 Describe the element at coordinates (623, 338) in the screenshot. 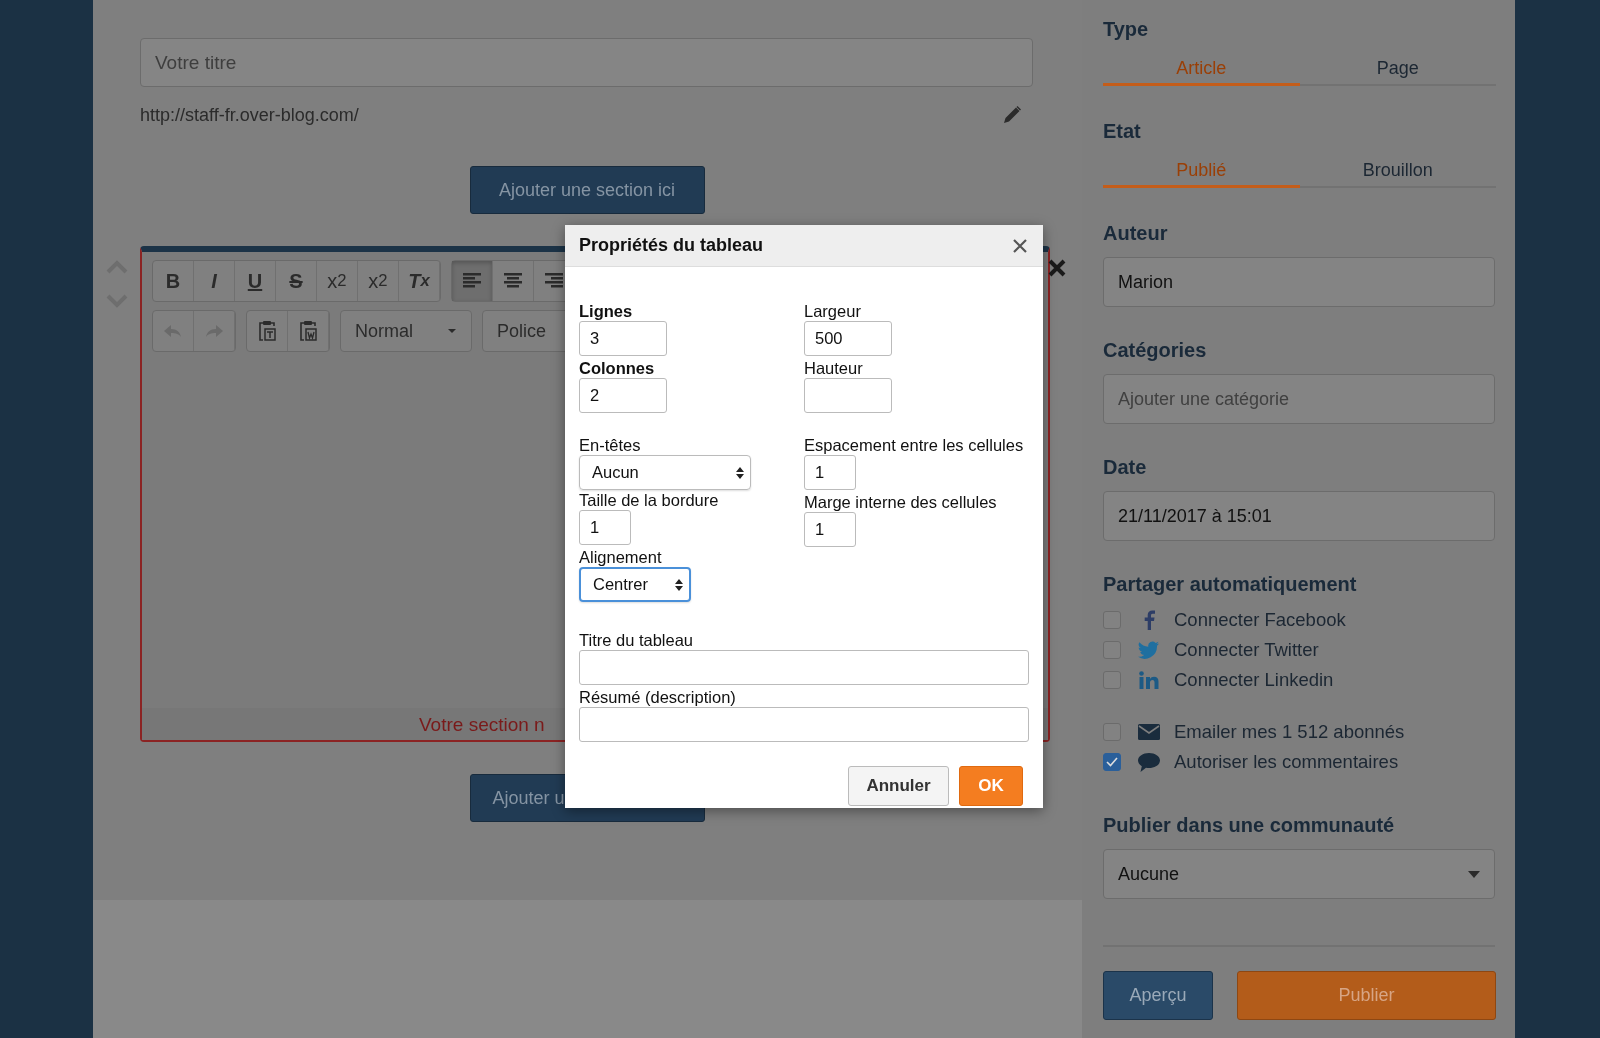

I see `rows-field: 3` at that location.